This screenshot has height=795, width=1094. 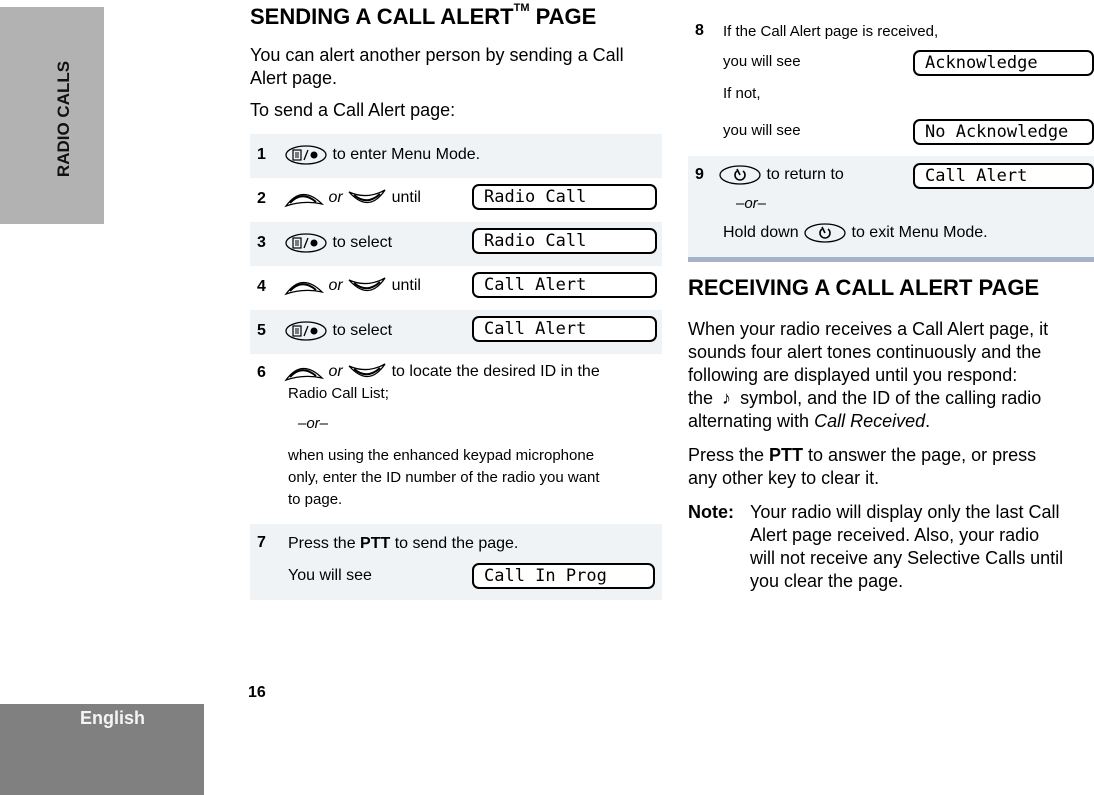 What do you see at coordinates (456, 244) in the screenshot?
I see `step-row: 3 to select Radio Call` at bounding box center [456, 244].